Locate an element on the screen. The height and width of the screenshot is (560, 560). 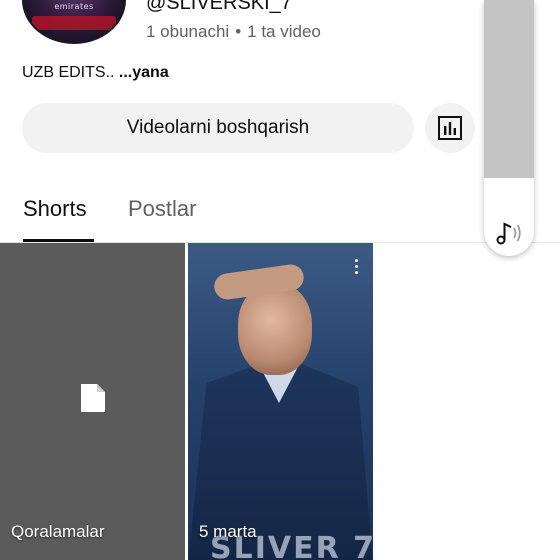
analytics-icon is located at coordinates (450, 128).